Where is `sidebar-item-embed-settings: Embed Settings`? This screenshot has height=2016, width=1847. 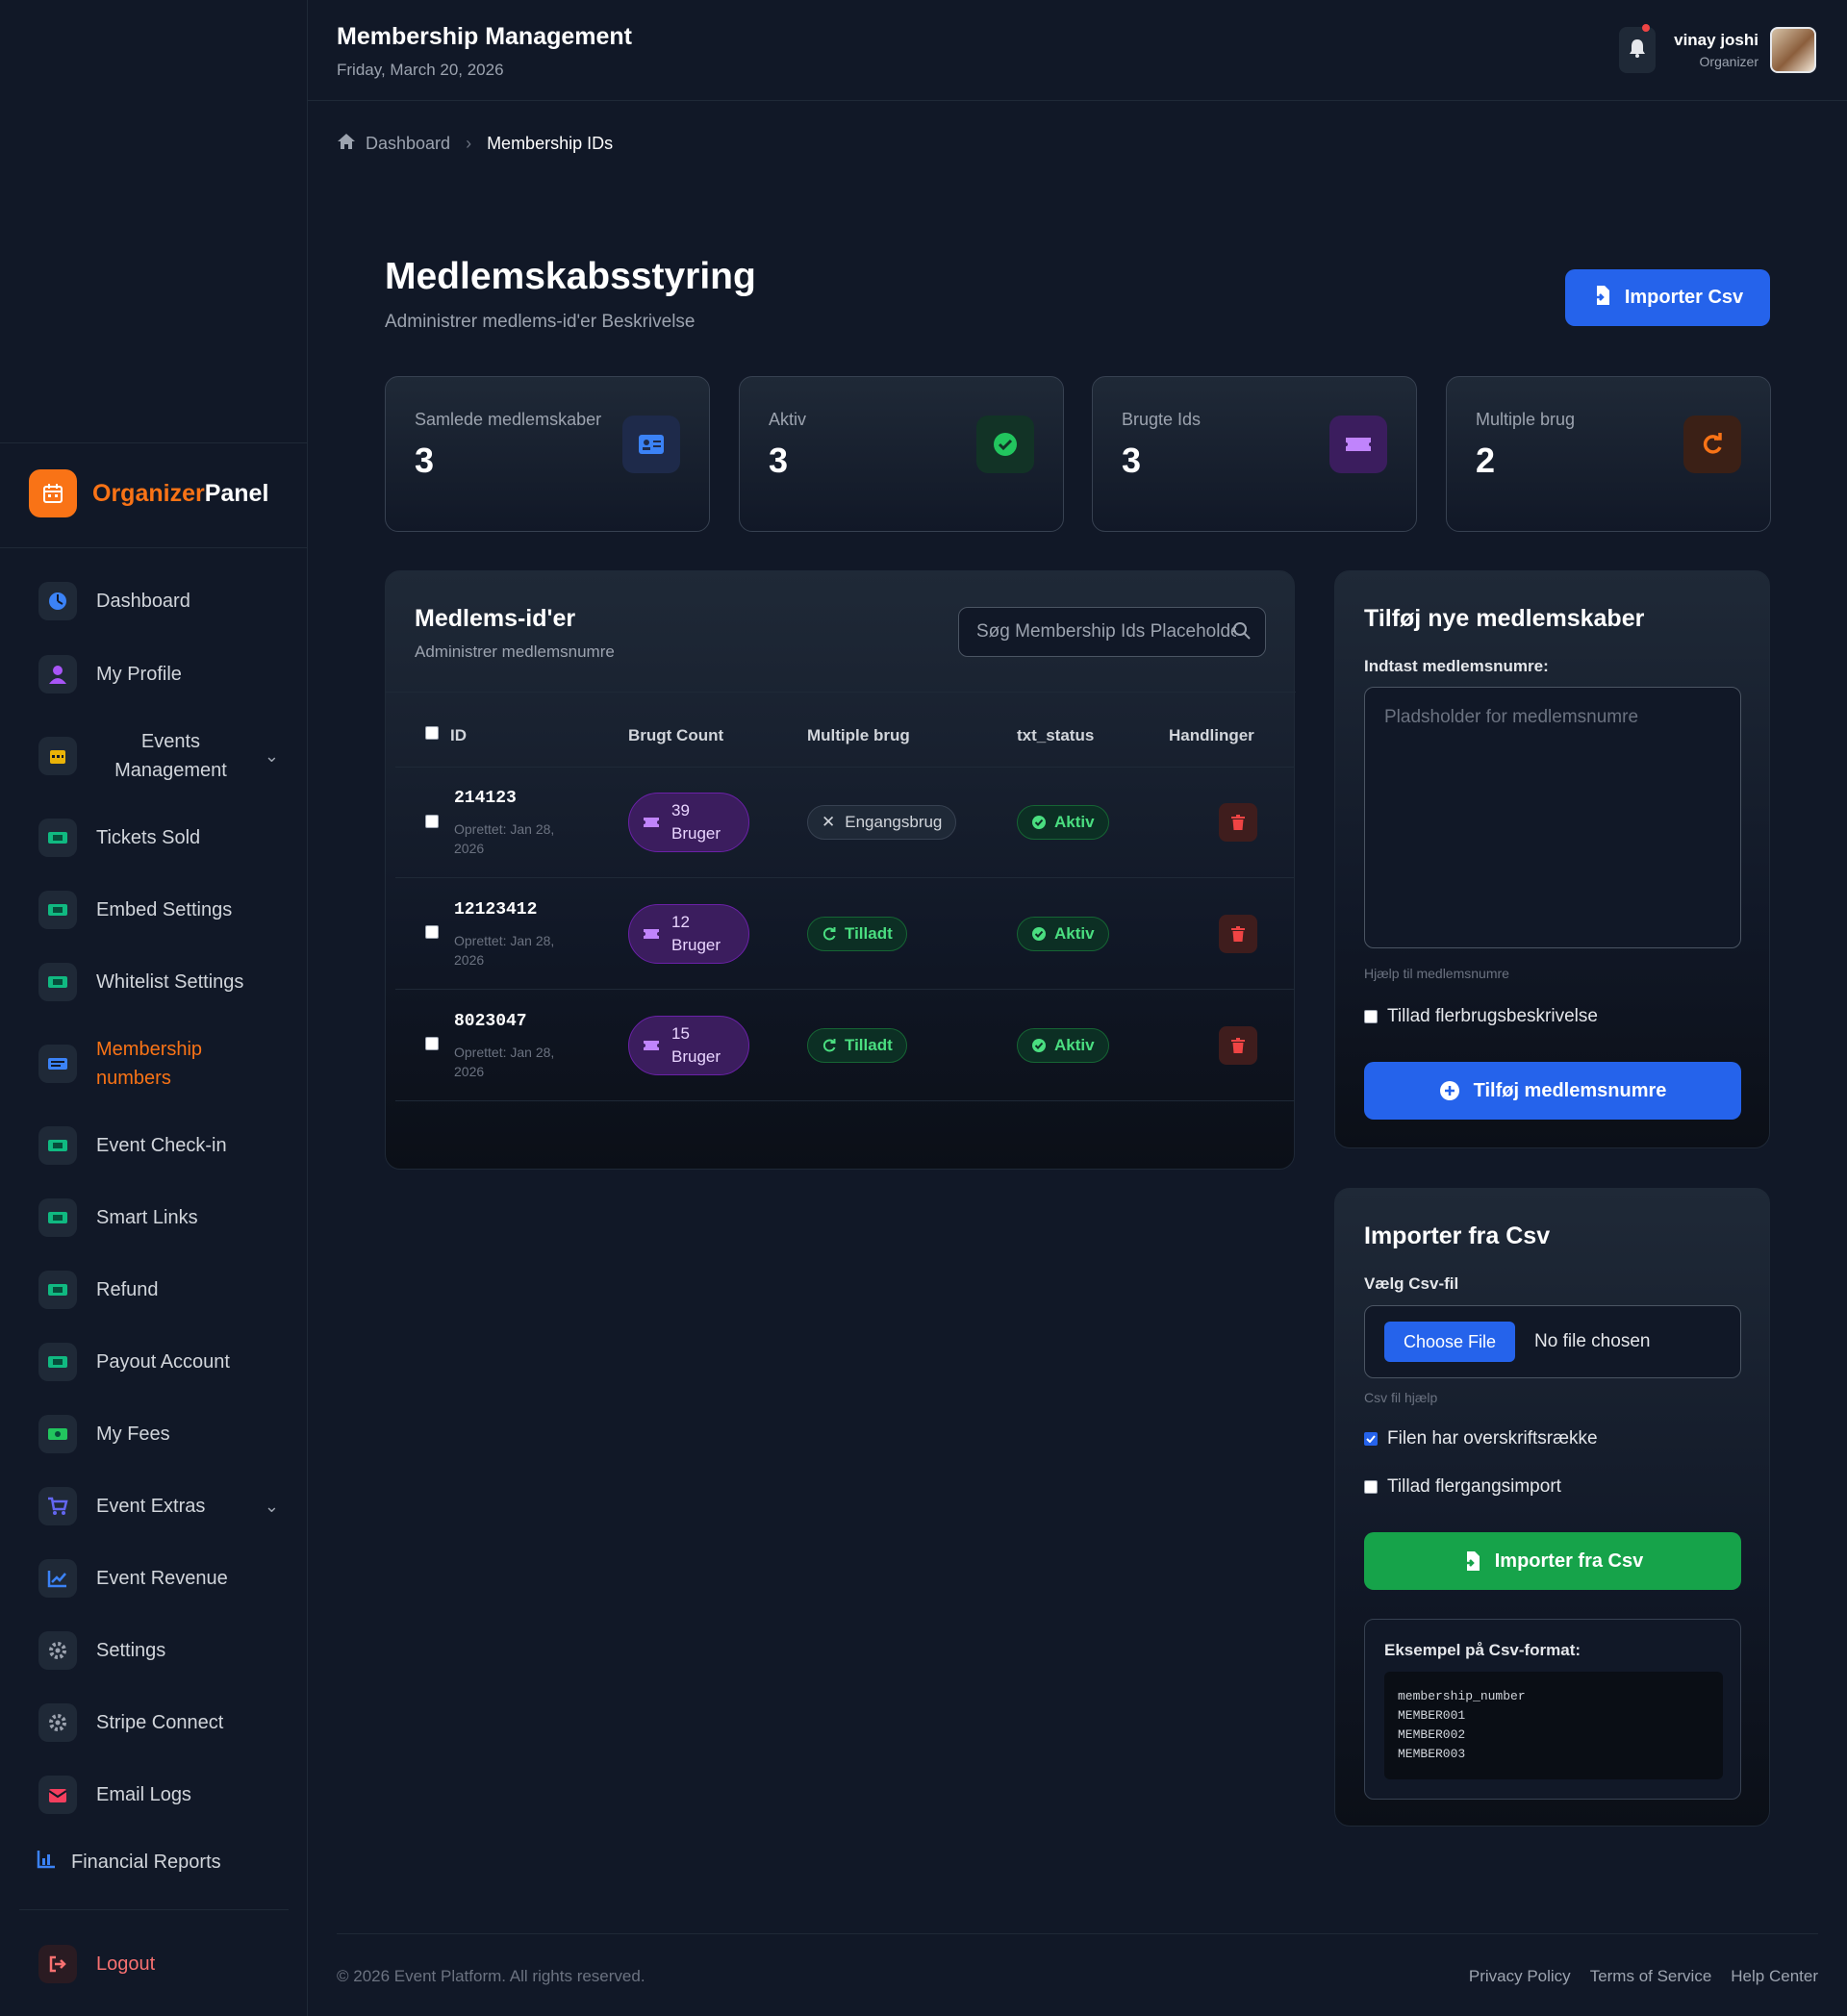 sidebar-item-embed-settings: Embed Settings is located at coordinates (158, 910).